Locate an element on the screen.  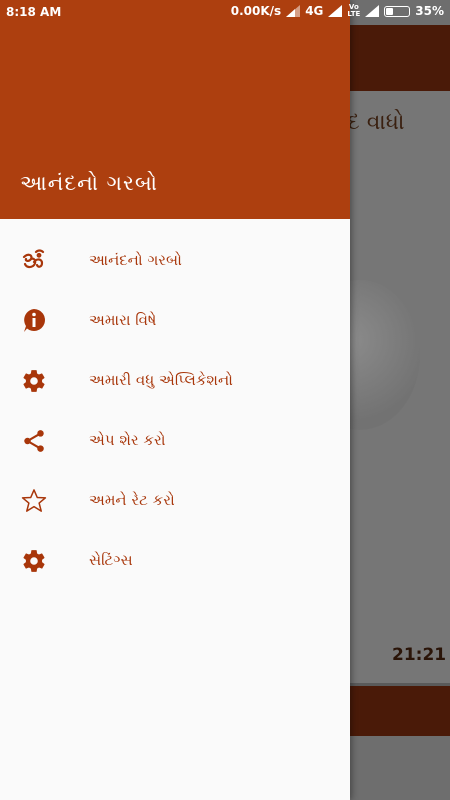
network-type: 4G is located at coordinates (314, 11).